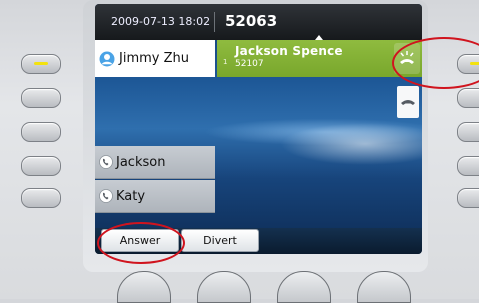 This screenshot has width=479, height=303. I want to click on caller-number: 52107, so click(249, 64).